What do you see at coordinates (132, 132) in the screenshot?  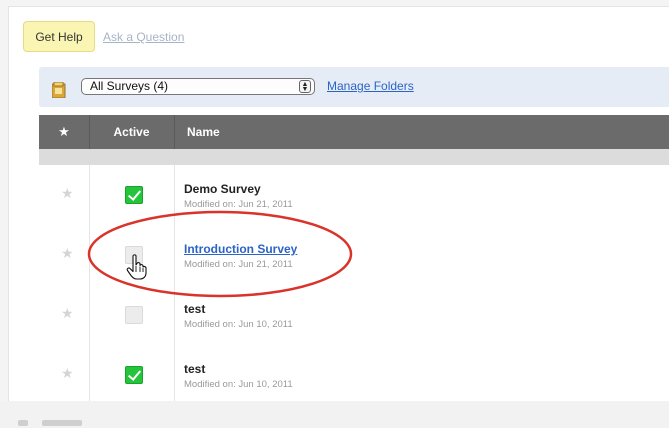 I see `active-column-header: Active` at bounding box center [132, 132].